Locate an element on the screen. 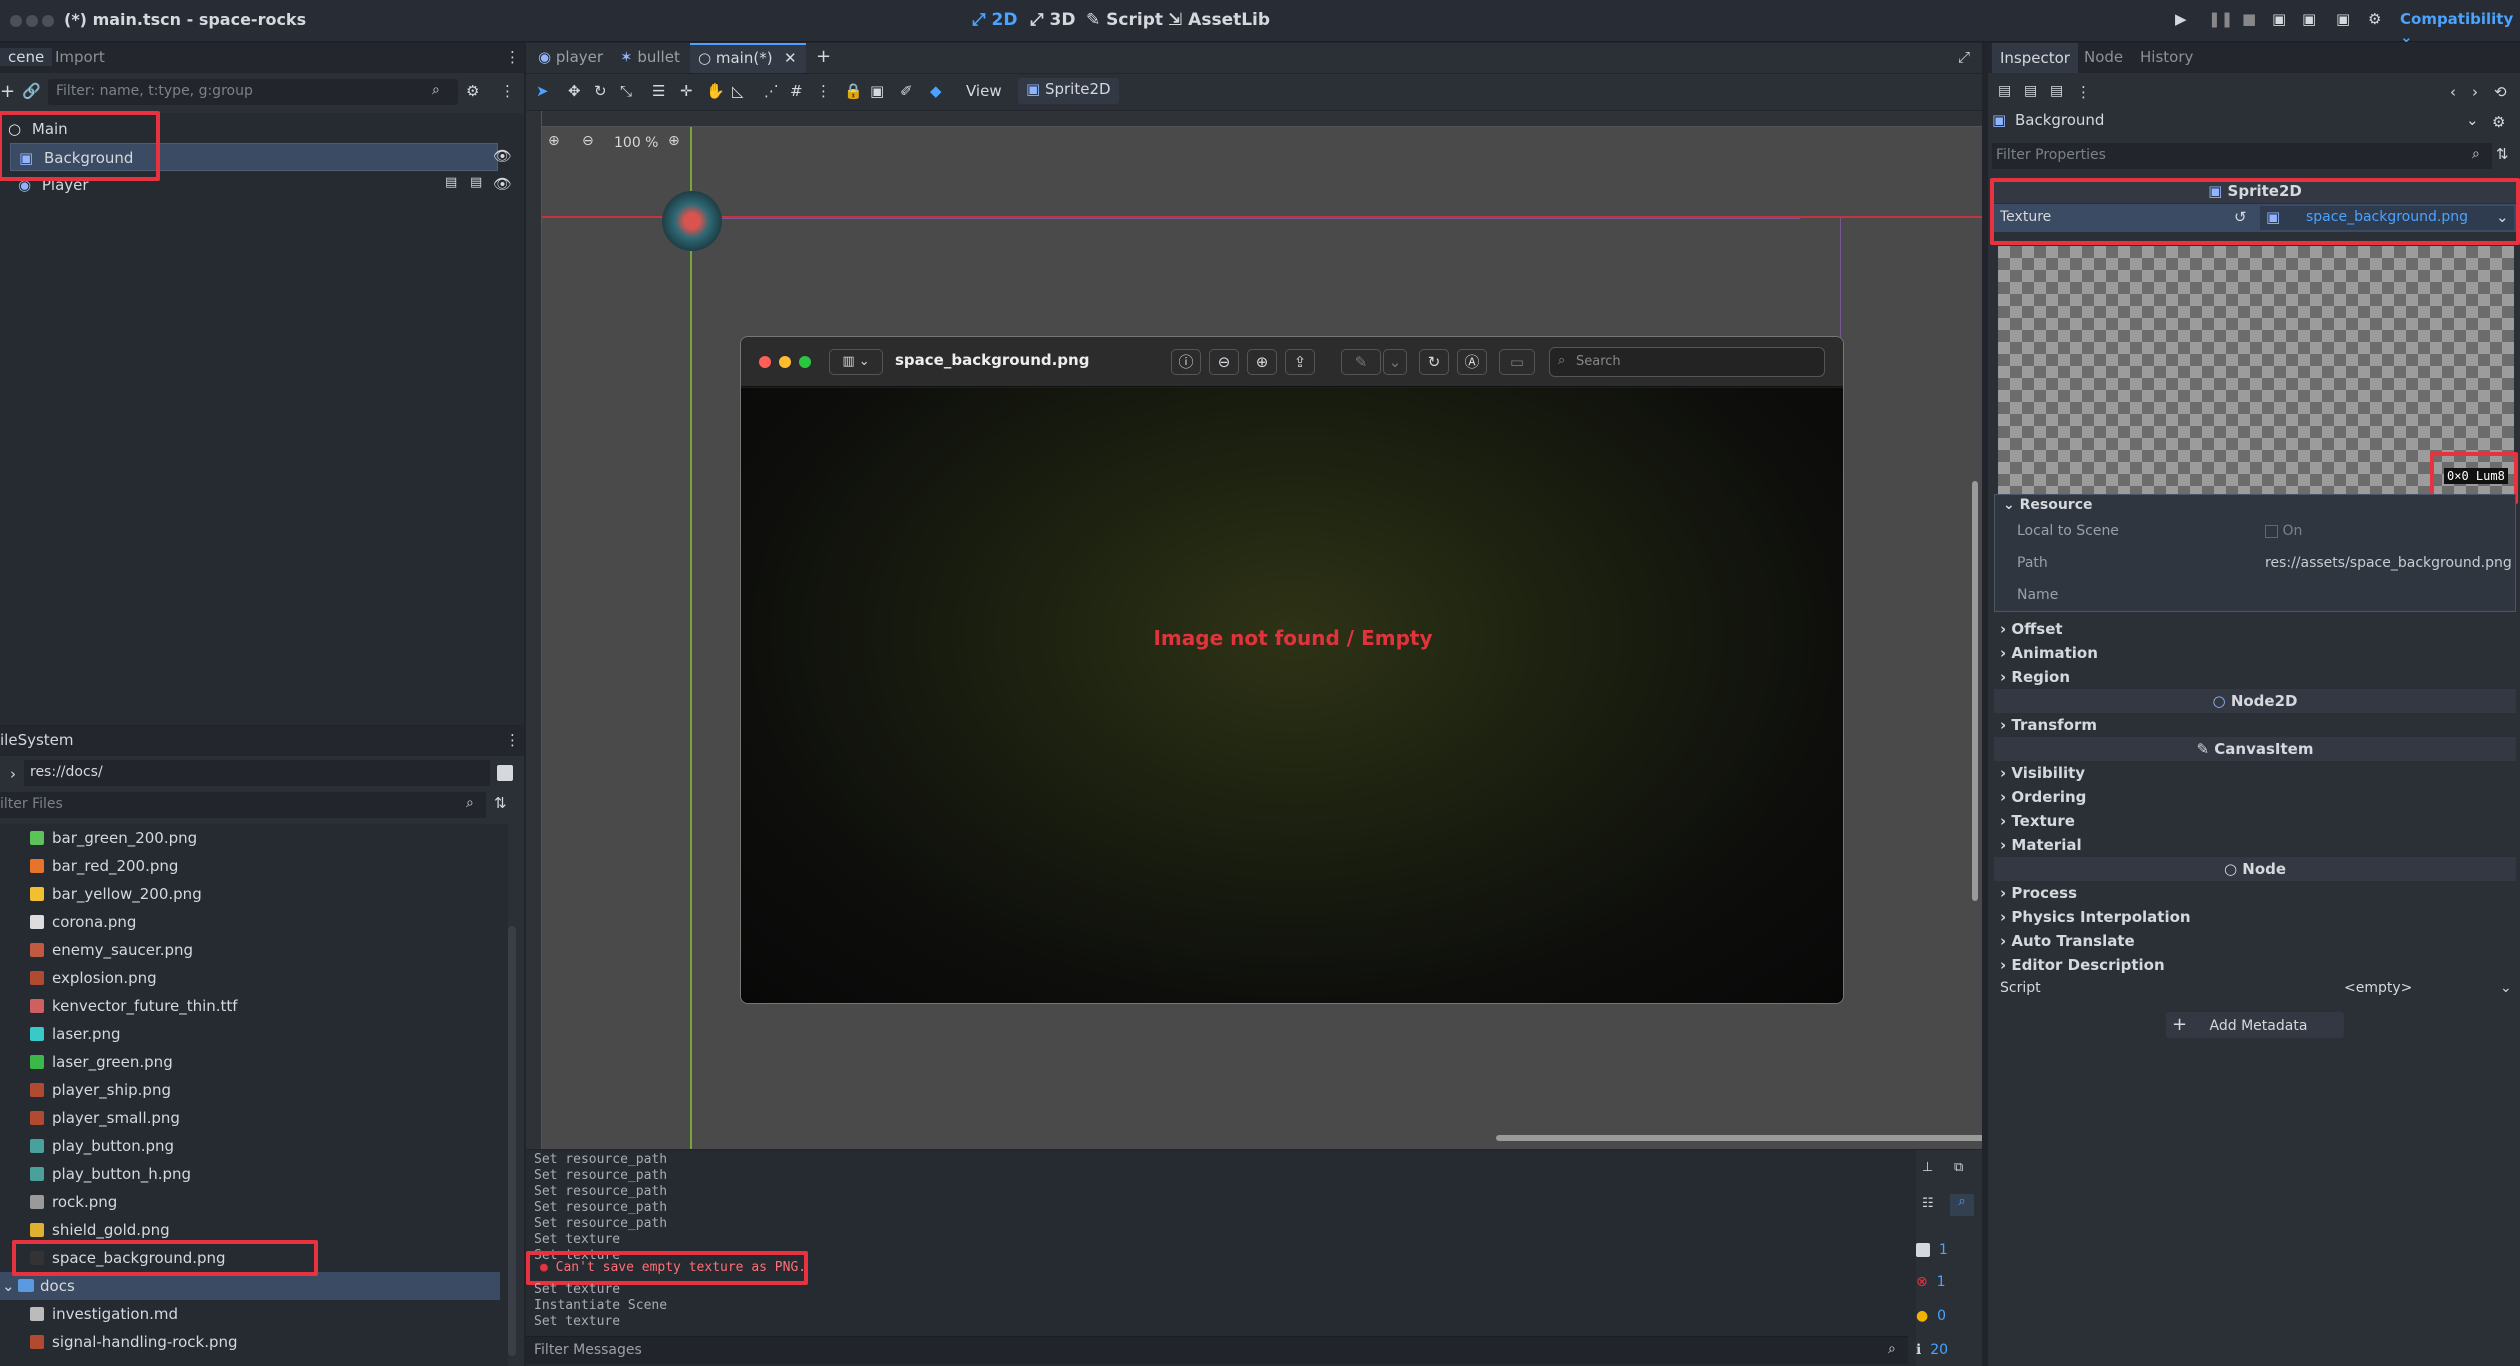  script-icon: ▤ is located at coordinates (476, 182).